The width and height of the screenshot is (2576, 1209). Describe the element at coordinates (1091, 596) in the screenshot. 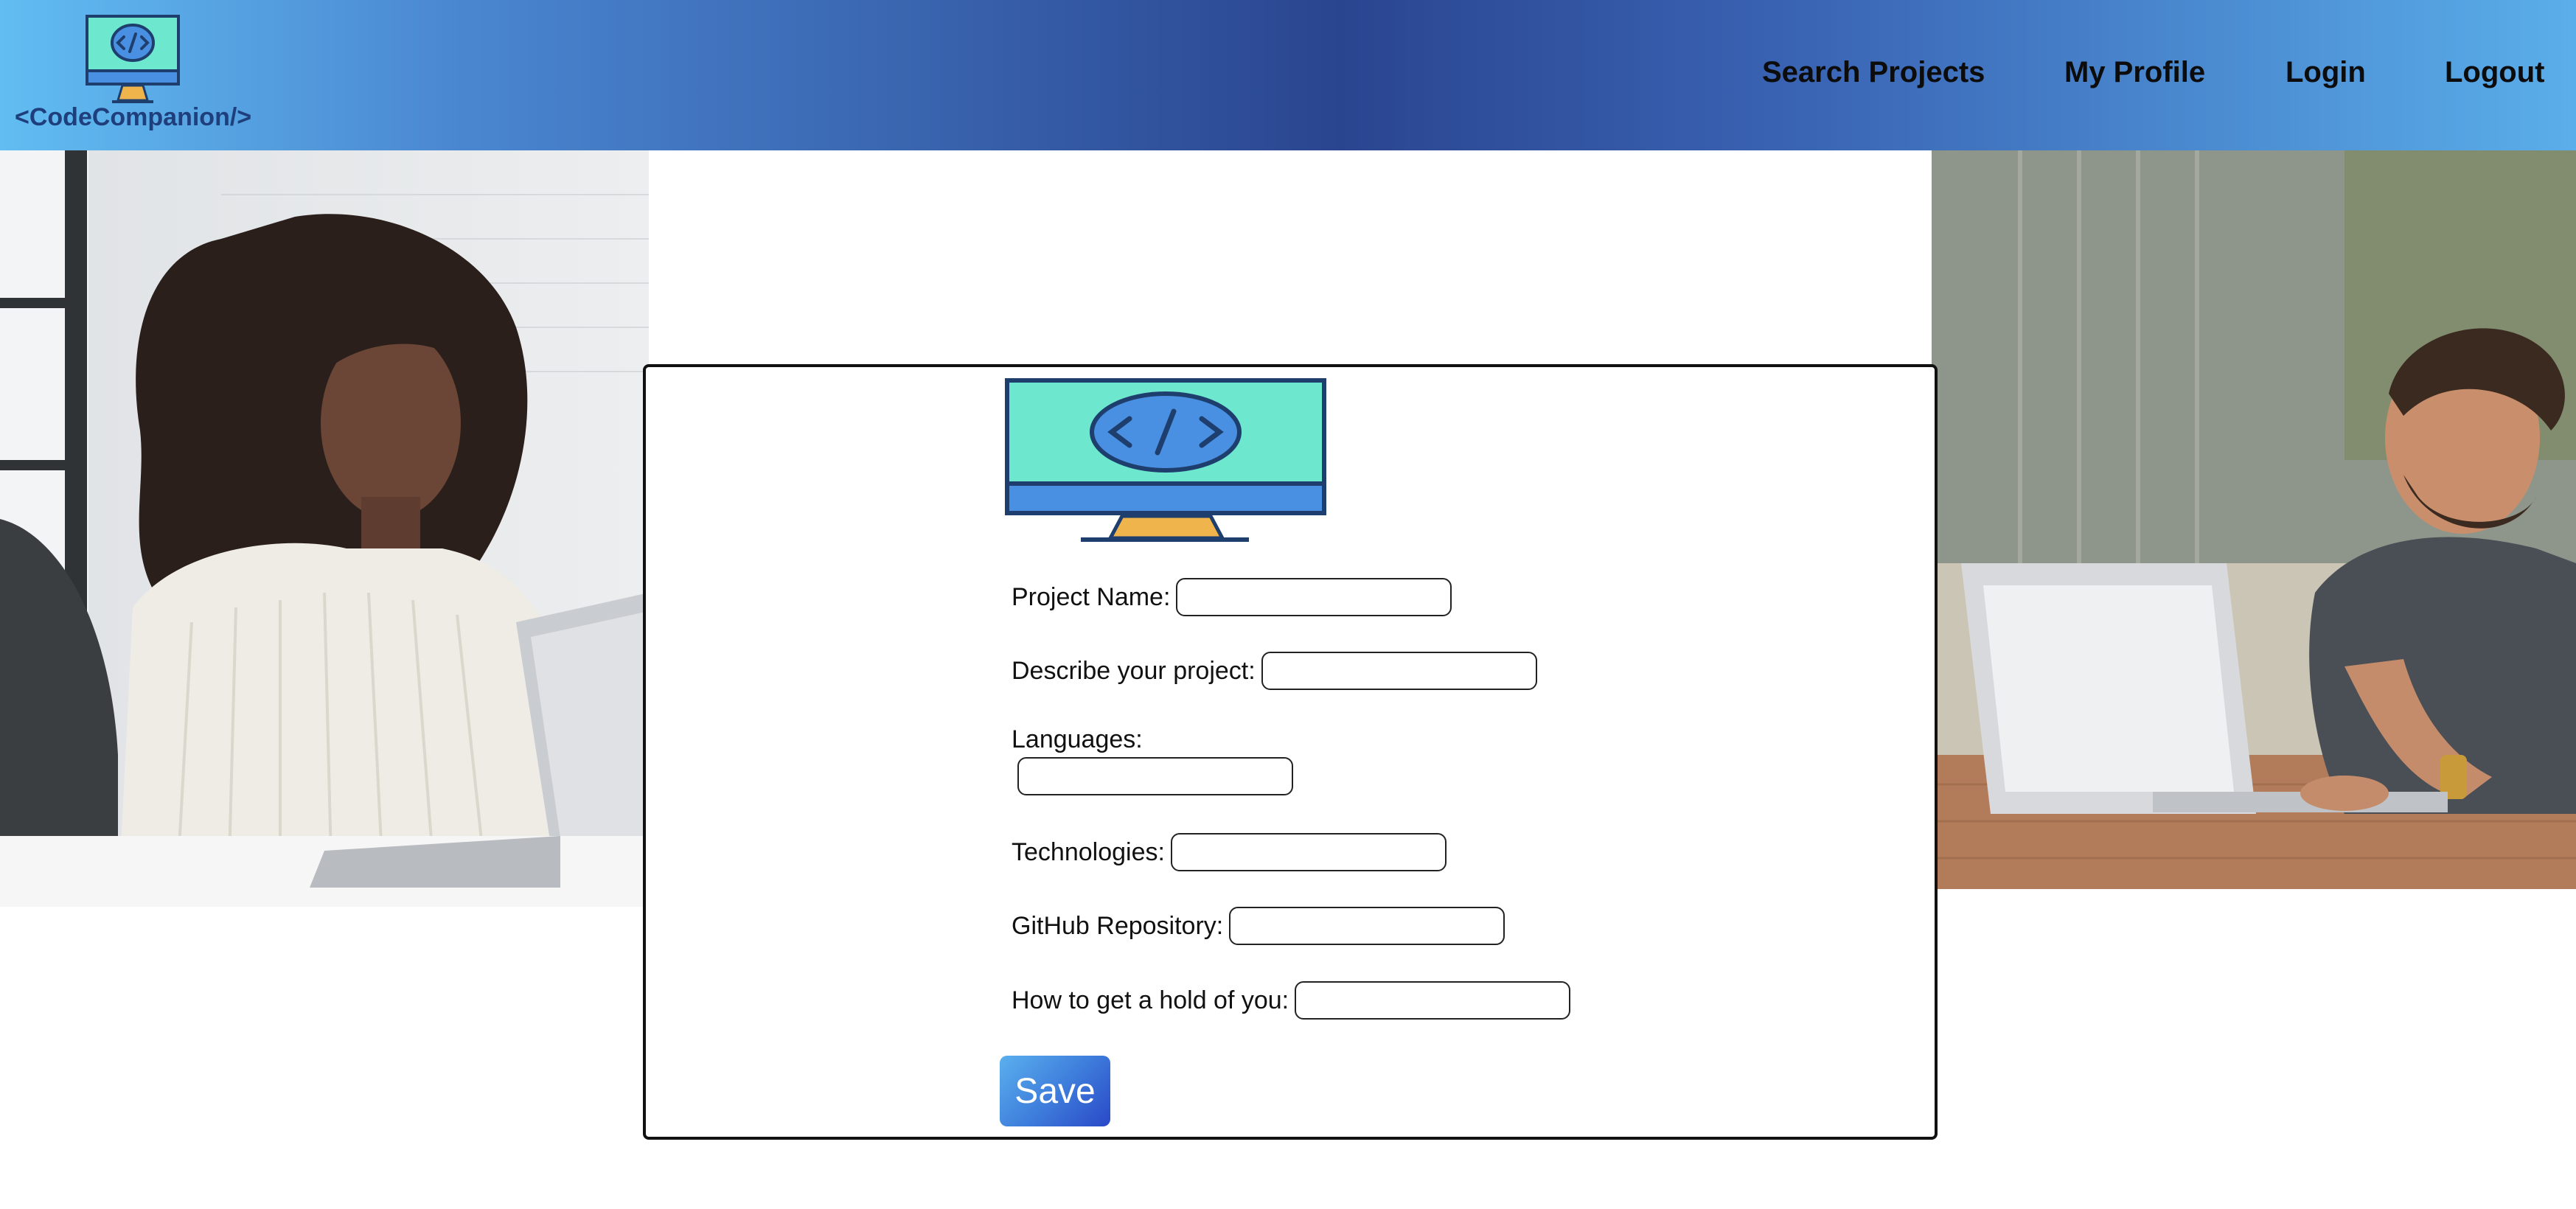

I see `project-name-label: Project Name:` at that location.